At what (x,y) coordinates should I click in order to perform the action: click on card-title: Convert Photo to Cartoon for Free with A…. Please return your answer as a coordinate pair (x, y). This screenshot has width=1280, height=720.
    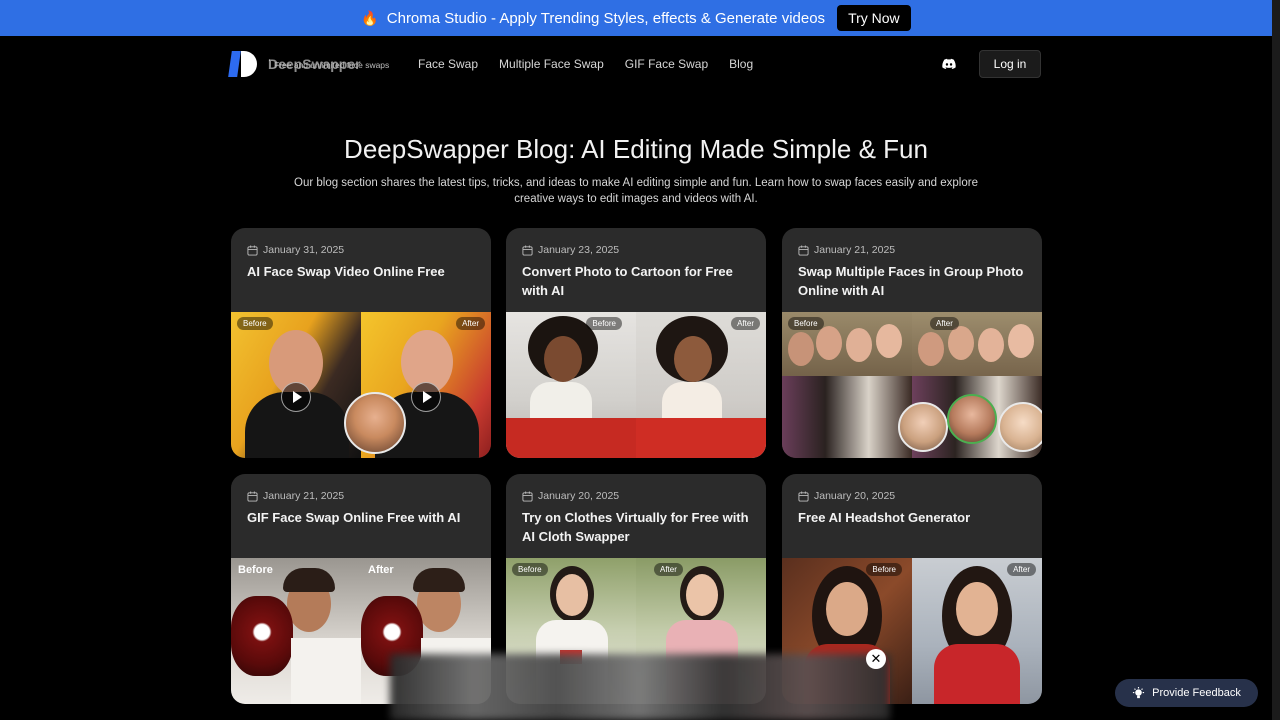
    Looking at the image, I should click on (636, 281).